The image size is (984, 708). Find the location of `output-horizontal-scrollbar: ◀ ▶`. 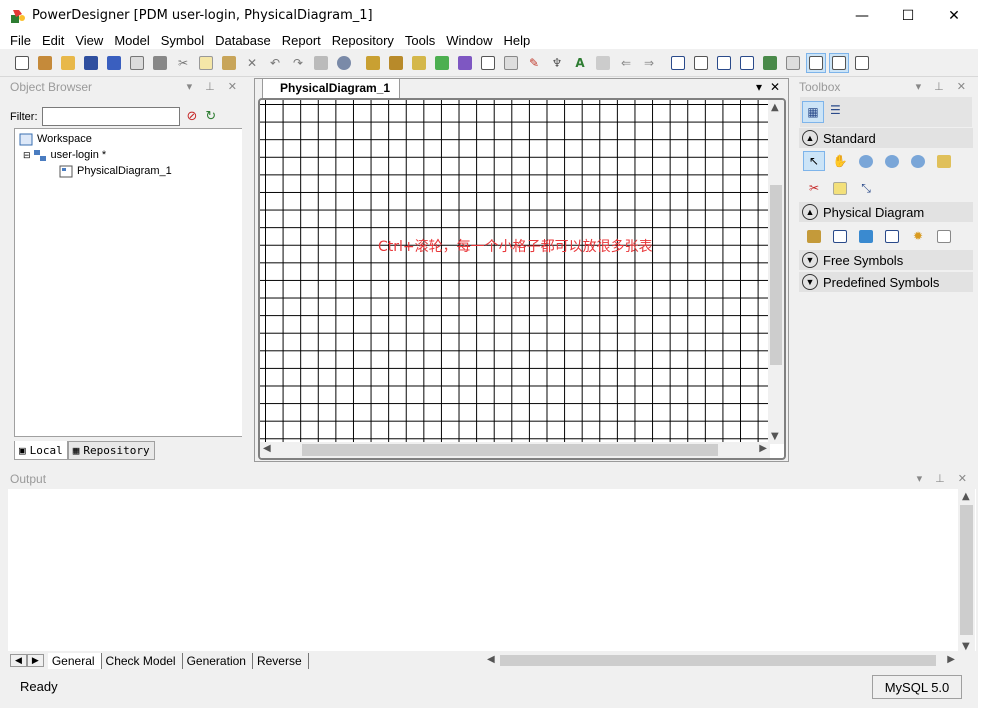

output-horizontal-scrollbar: ◀ ▶ is located at coordinates (721, 660).